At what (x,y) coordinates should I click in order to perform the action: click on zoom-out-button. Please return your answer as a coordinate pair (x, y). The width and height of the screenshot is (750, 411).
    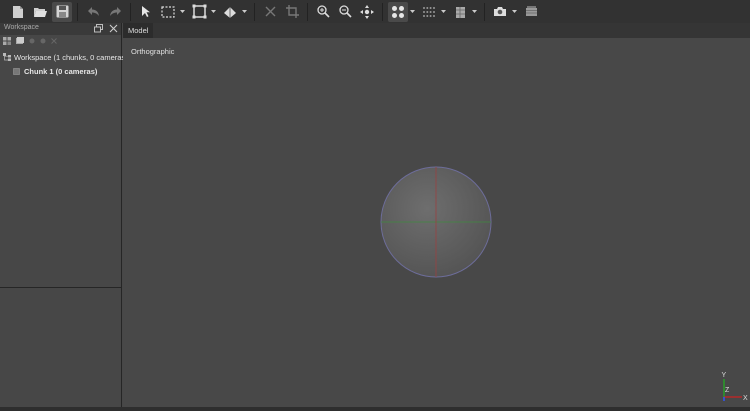
    Looking at the image, I should click on (345, 12).